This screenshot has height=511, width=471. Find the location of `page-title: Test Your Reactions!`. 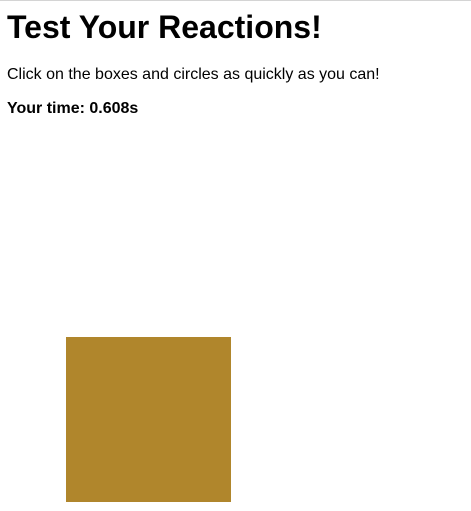

page-title: Test Your Reactions! is located at coordinates (164, 27).